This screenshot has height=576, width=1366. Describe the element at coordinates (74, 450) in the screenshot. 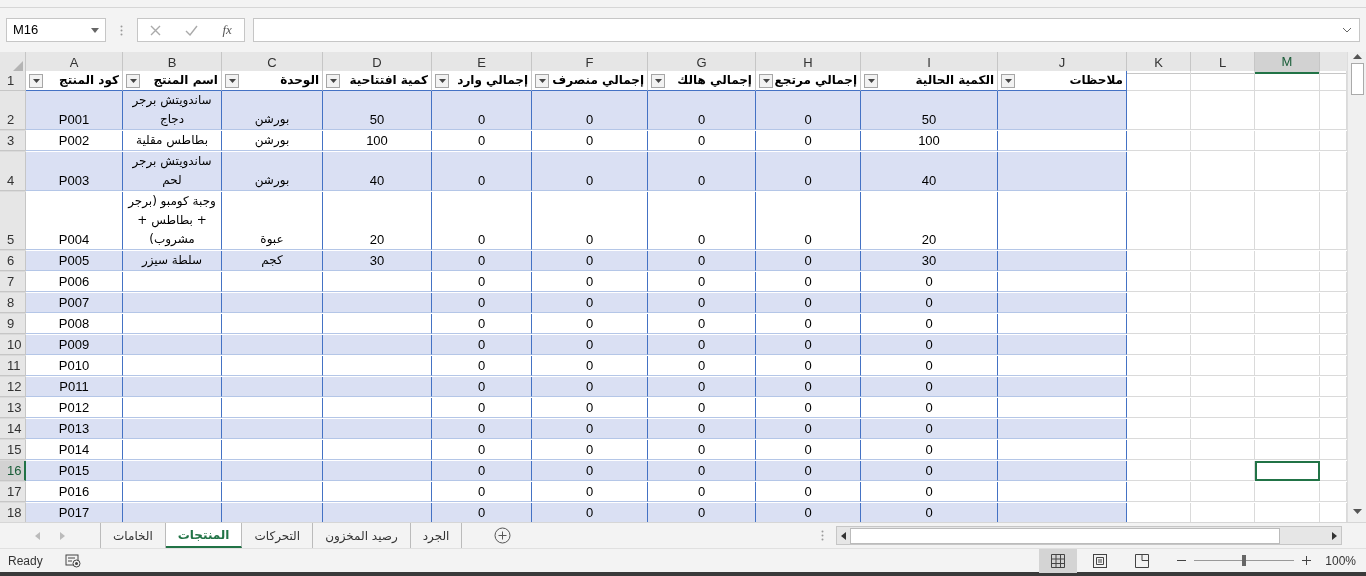

I see `table-cell: P014` at that location.